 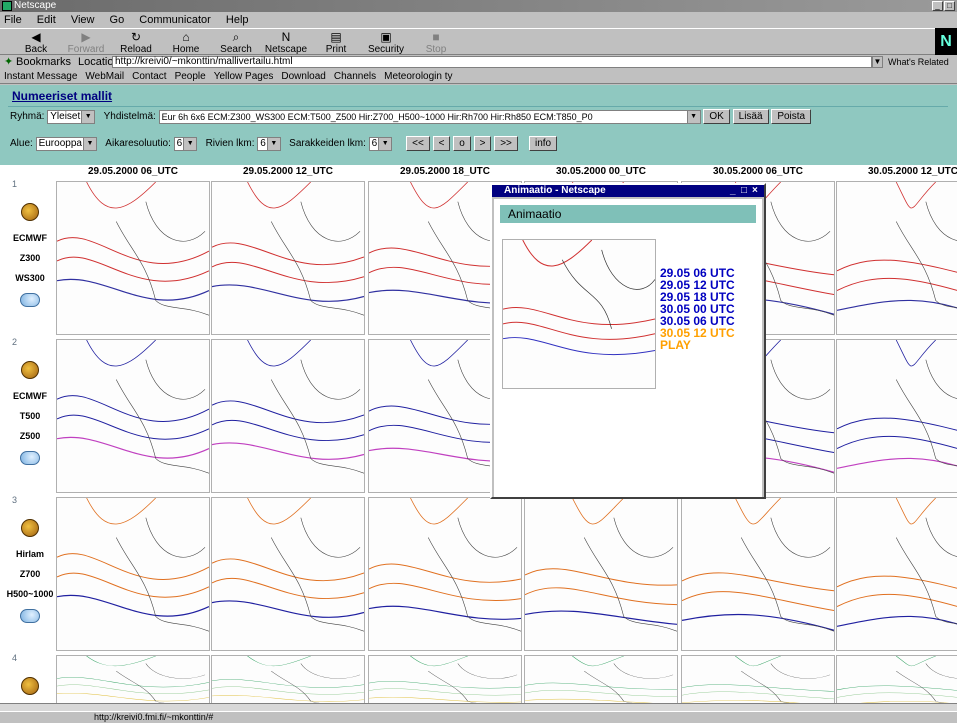 I want to click on popup-title-bar: Animaatio - Netscape _ □ ×, so click(x=628, y=191).